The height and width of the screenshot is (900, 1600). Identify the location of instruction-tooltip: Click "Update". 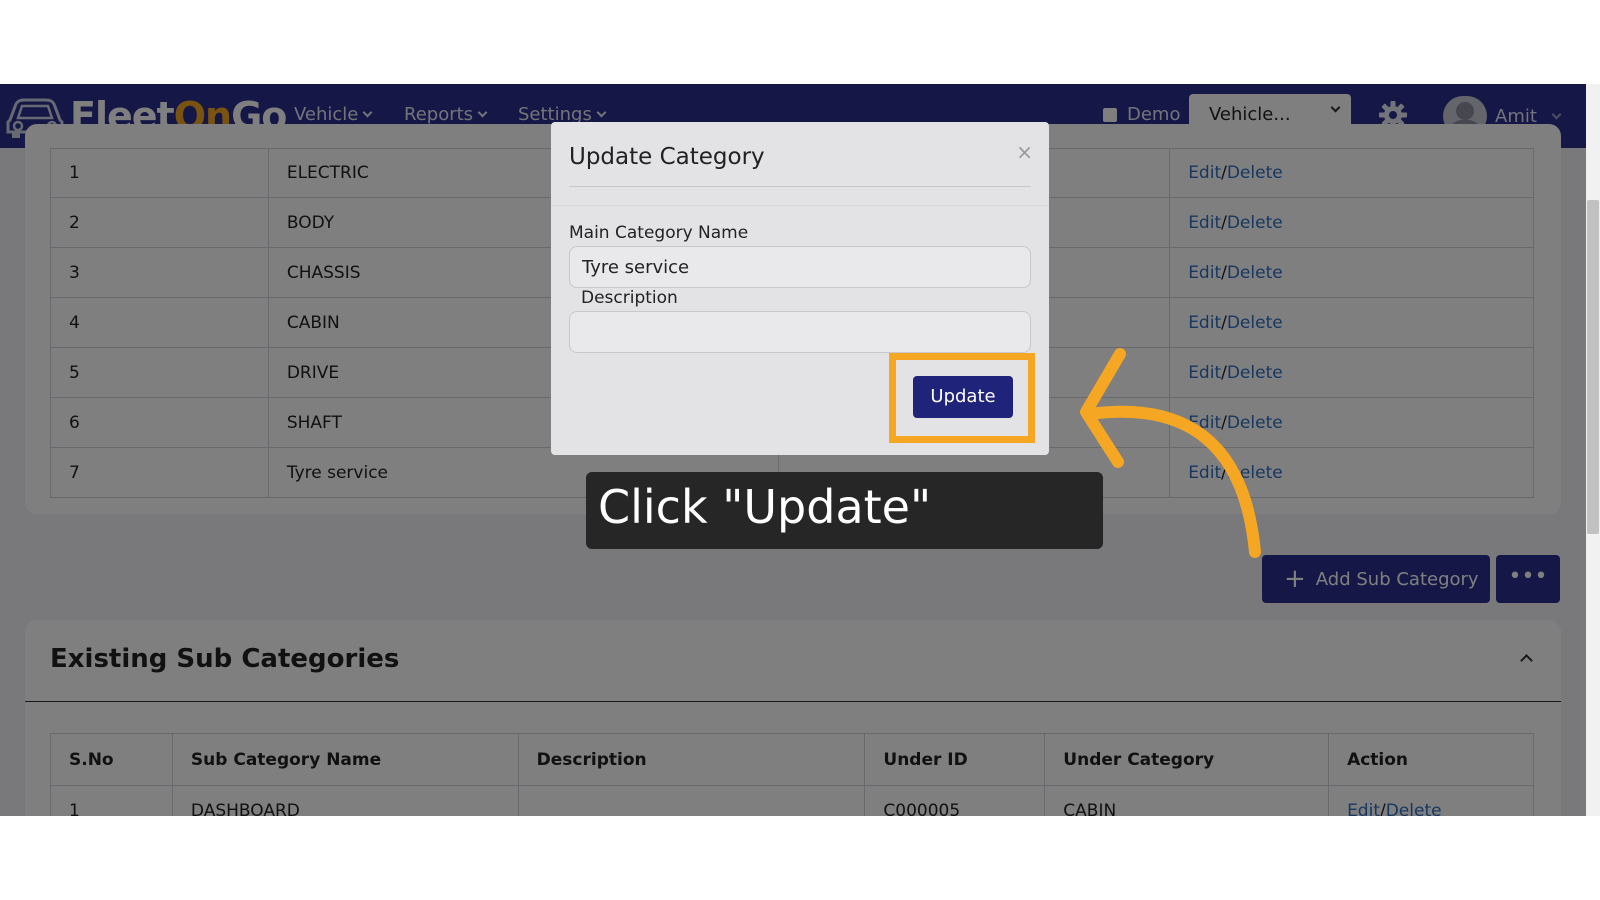
(844, 510).